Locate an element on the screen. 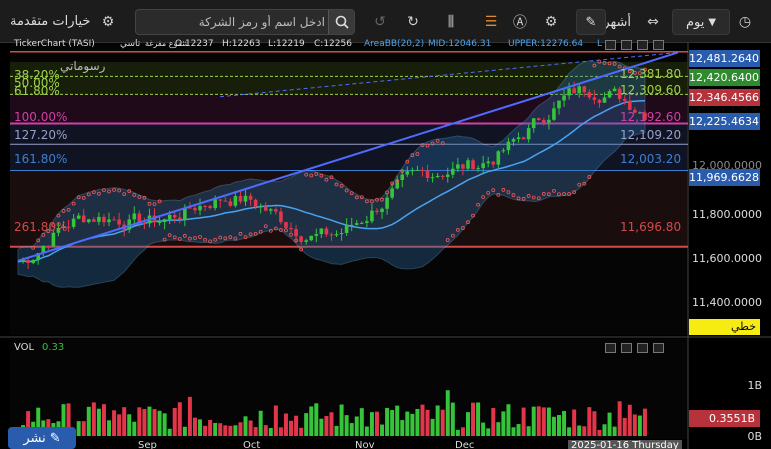 The image size is (771, 449). panel-close-button is located at coordinates (658, 45).